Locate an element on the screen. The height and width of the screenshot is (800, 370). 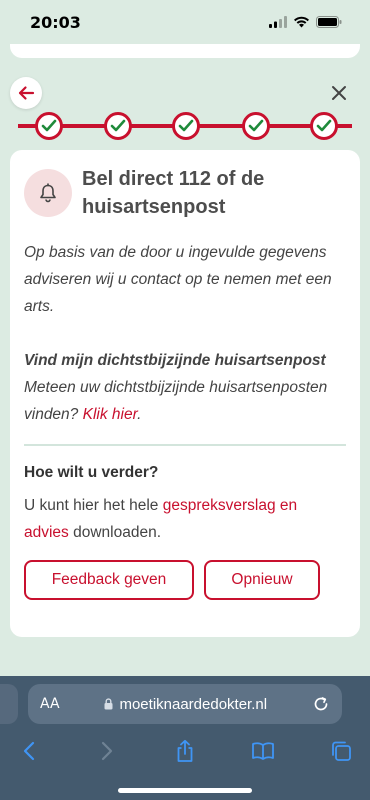
reload-icon is located at coordinates (321, 704).